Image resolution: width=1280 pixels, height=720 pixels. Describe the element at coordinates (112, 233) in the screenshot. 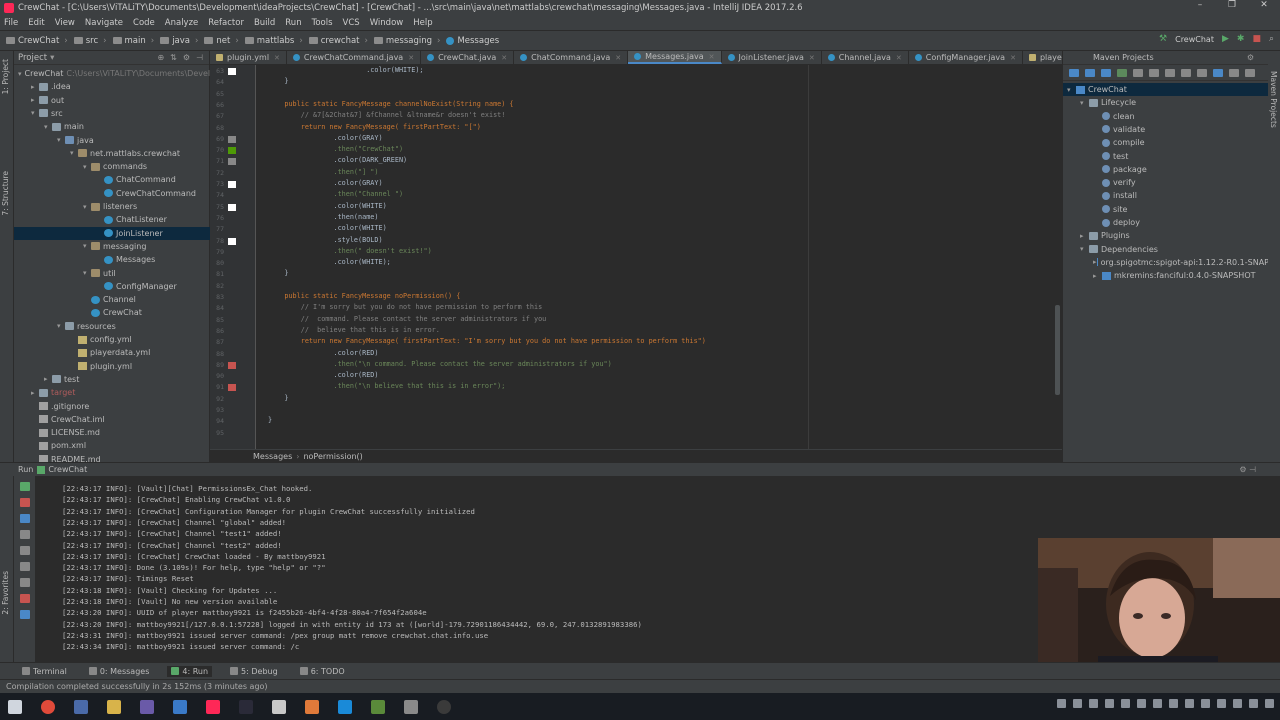

I see `tree-item: JoinListener` at that location.